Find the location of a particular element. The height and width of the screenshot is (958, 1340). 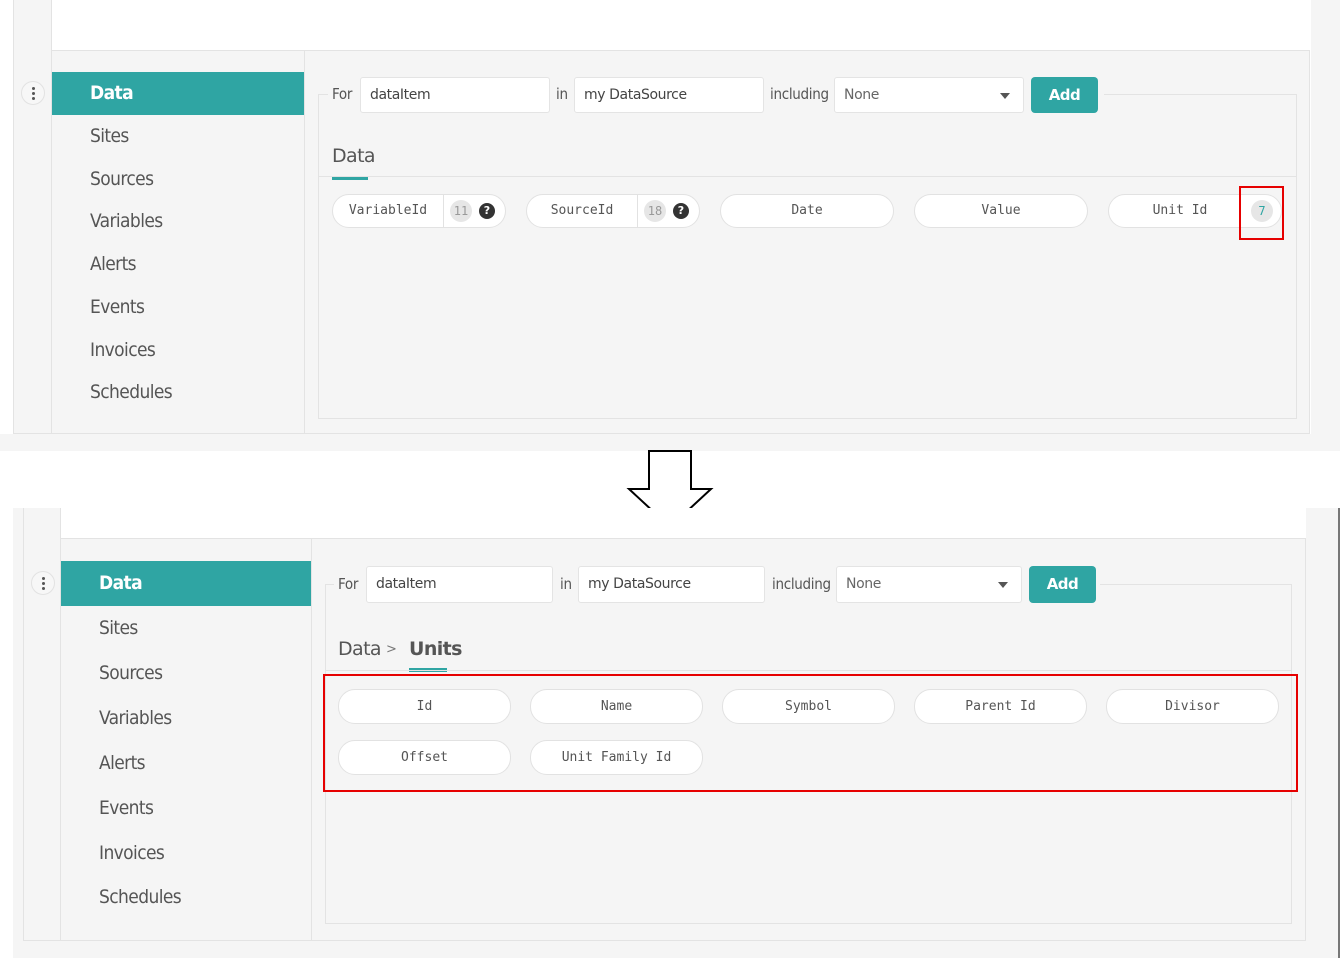

before-sidebar-divider is located at coordinates (304, 242).